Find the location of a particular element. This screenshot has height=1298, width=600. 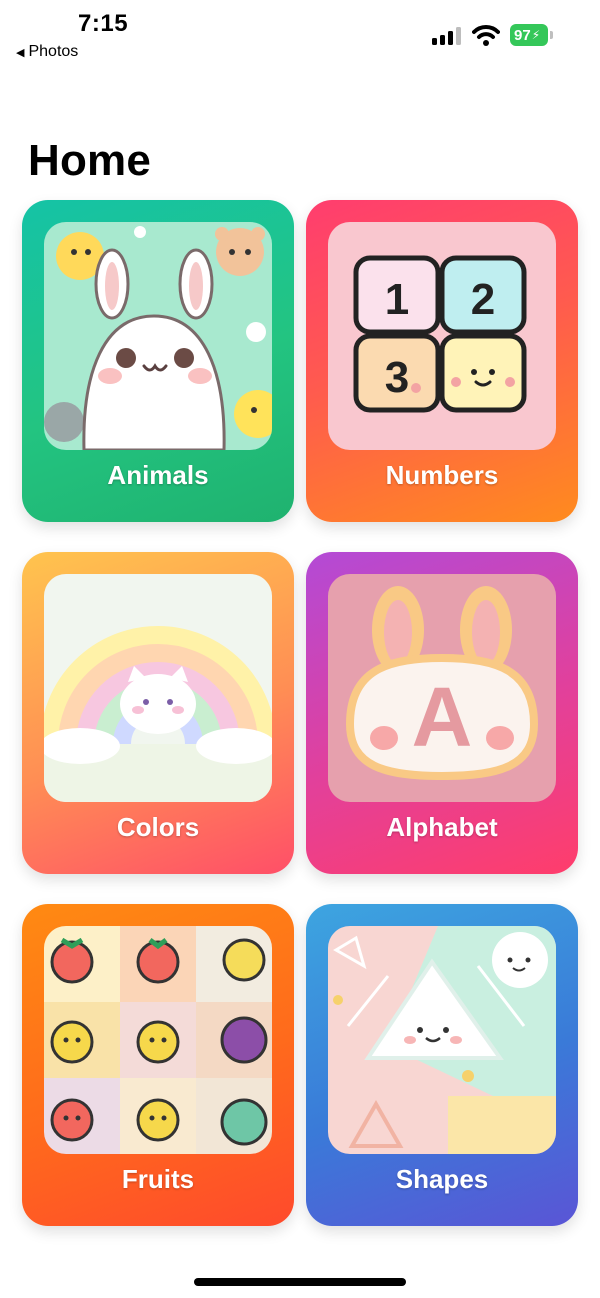

wifi-icon is located at coordinates (486, 35).